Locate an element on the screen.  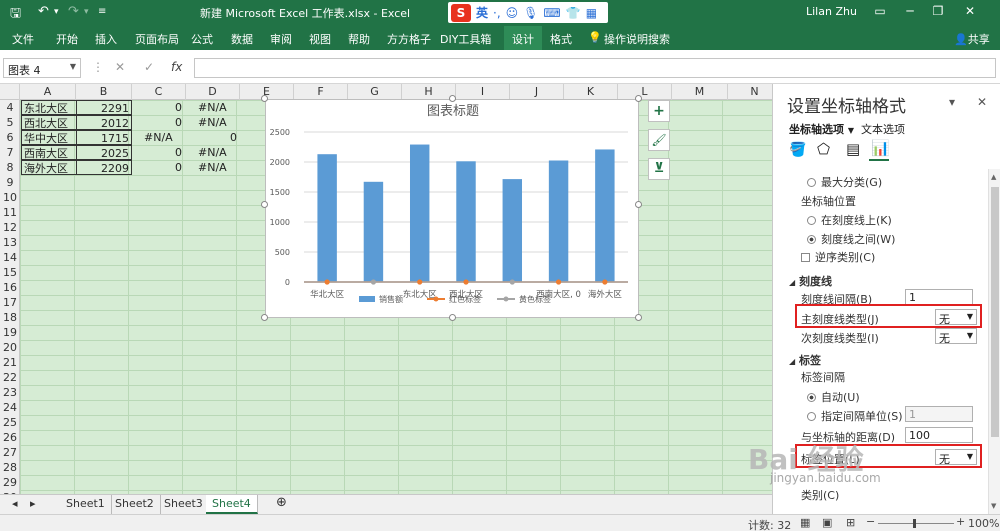
tick-interval-input: 1 is located at coordinates (939, 297).